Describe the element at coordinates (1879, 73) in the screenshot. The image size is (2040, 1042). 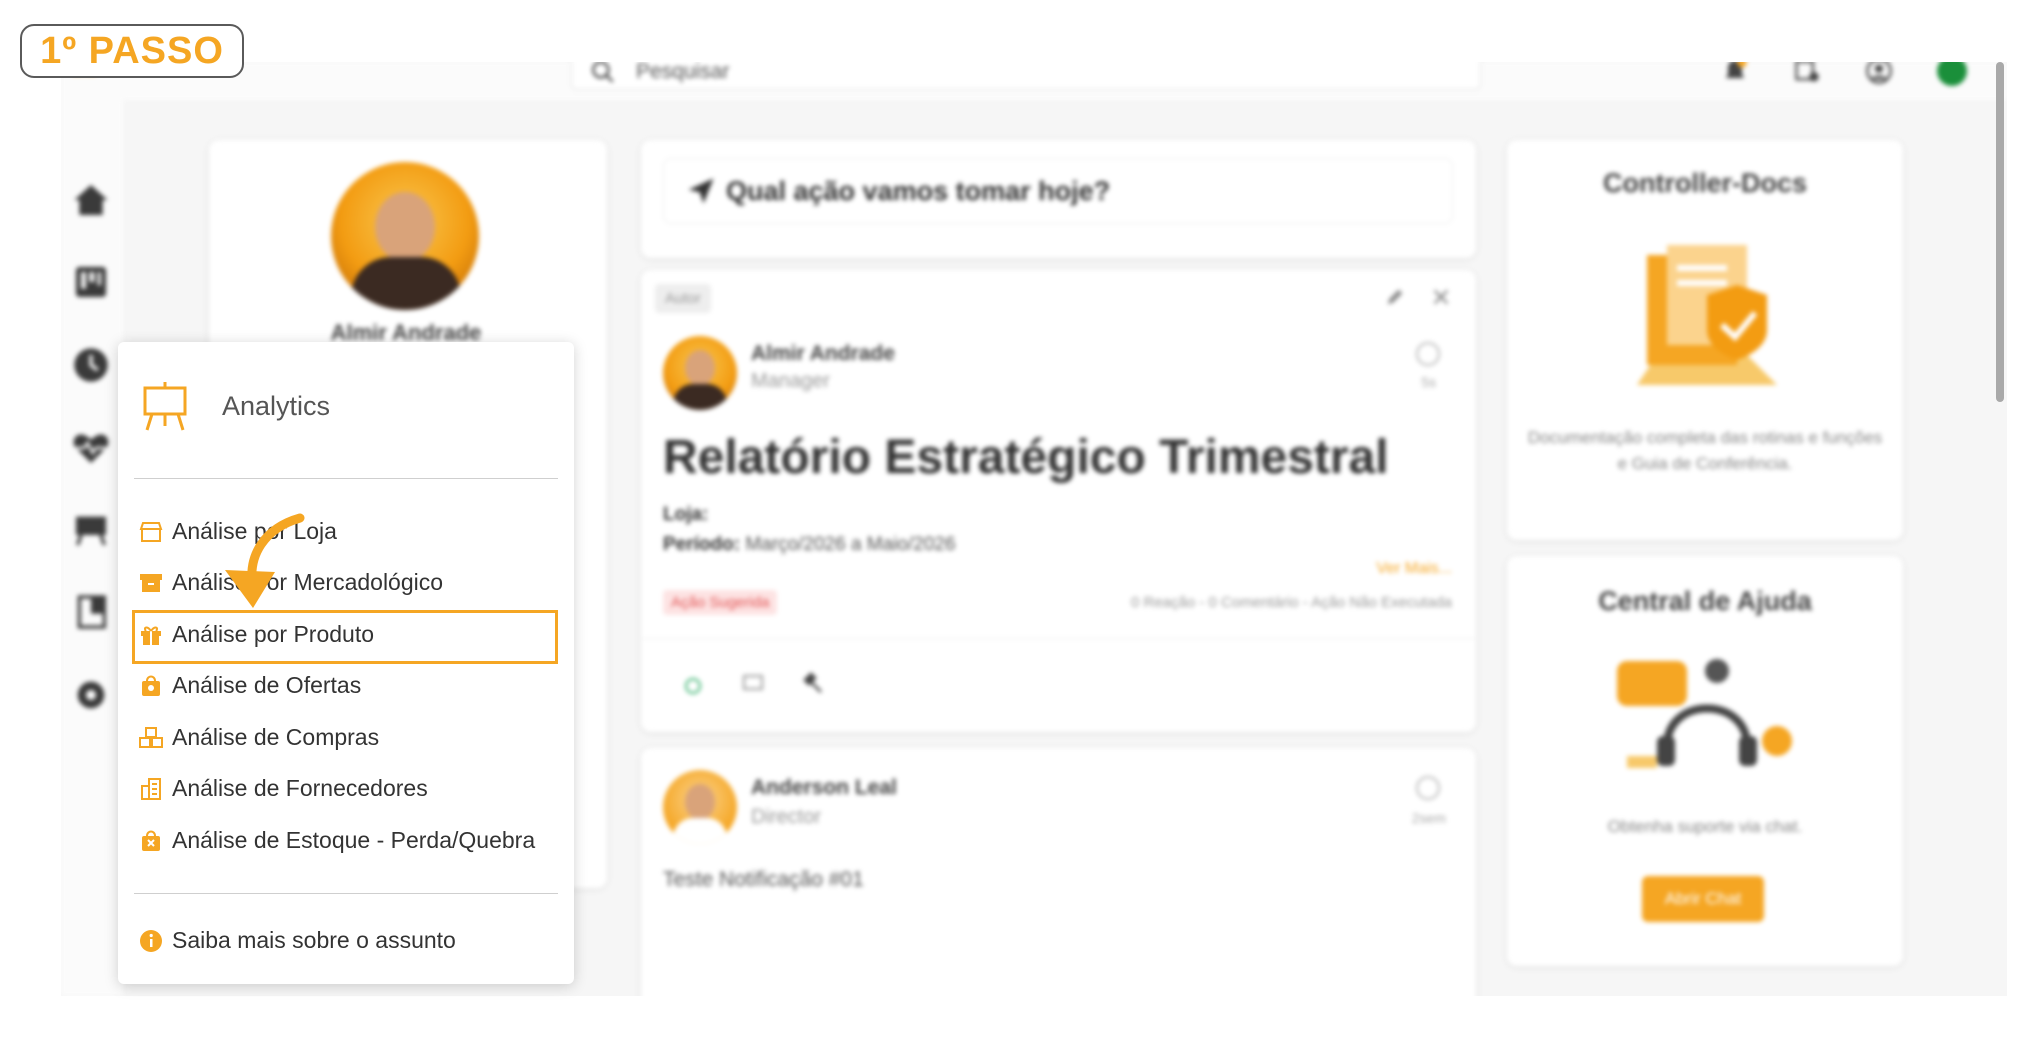
I see `user-account-icon` at that location.